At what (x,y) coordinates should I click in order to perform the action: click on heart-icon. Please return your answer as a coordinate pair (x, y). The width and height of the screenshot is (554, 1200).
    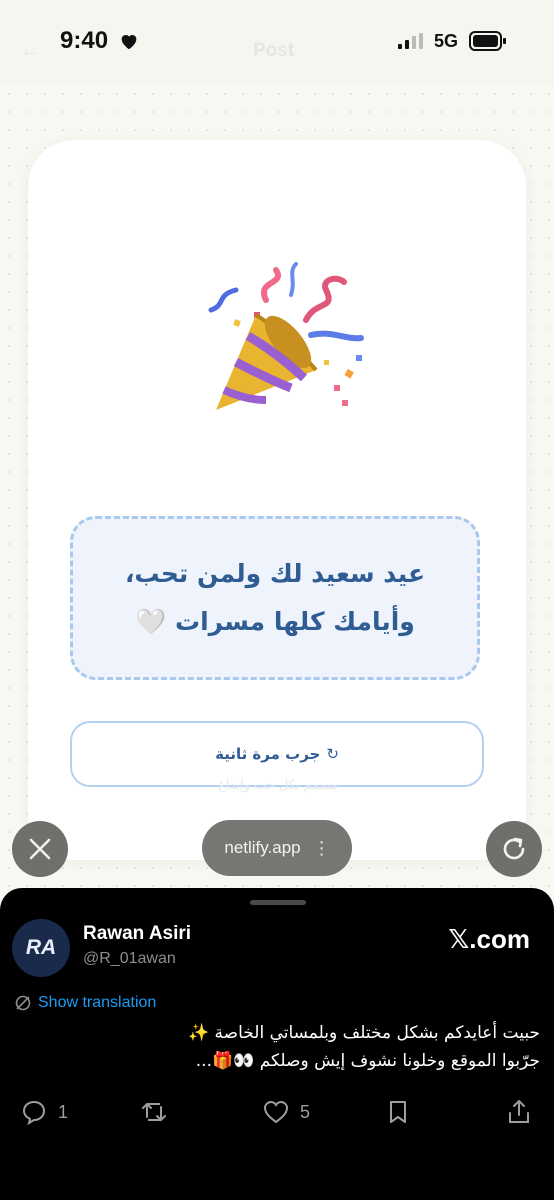
    Looking at the image, I should click on (129, 42).